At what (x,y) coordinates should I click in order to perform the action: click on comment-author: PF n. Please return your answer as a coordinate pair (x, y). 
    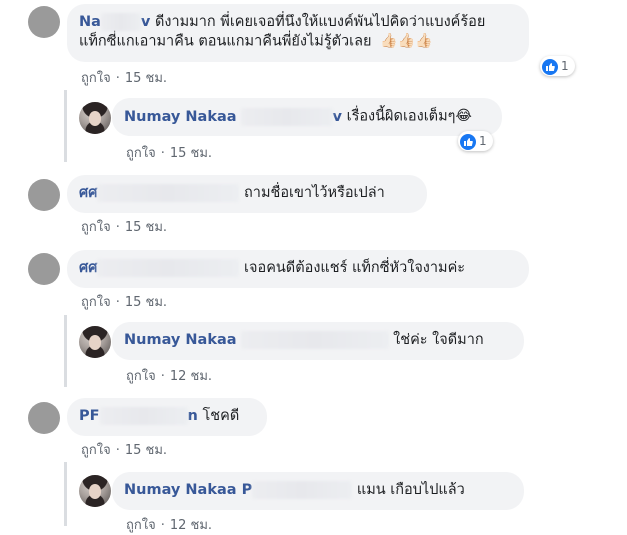
    Looking at the image, I should click on (138, 416).